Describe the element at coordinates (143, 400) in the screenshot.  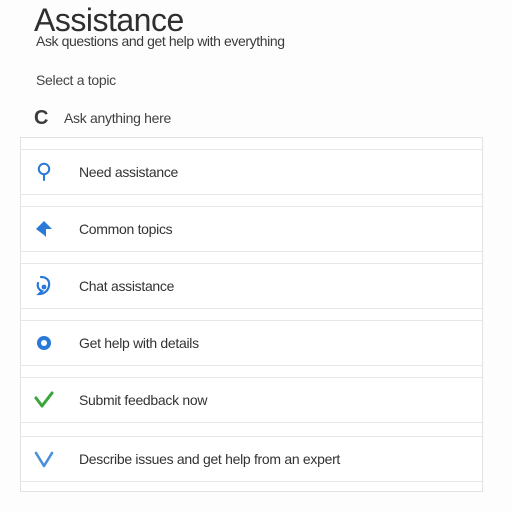
I see `list-item-label: Submit feedback now` at that location.